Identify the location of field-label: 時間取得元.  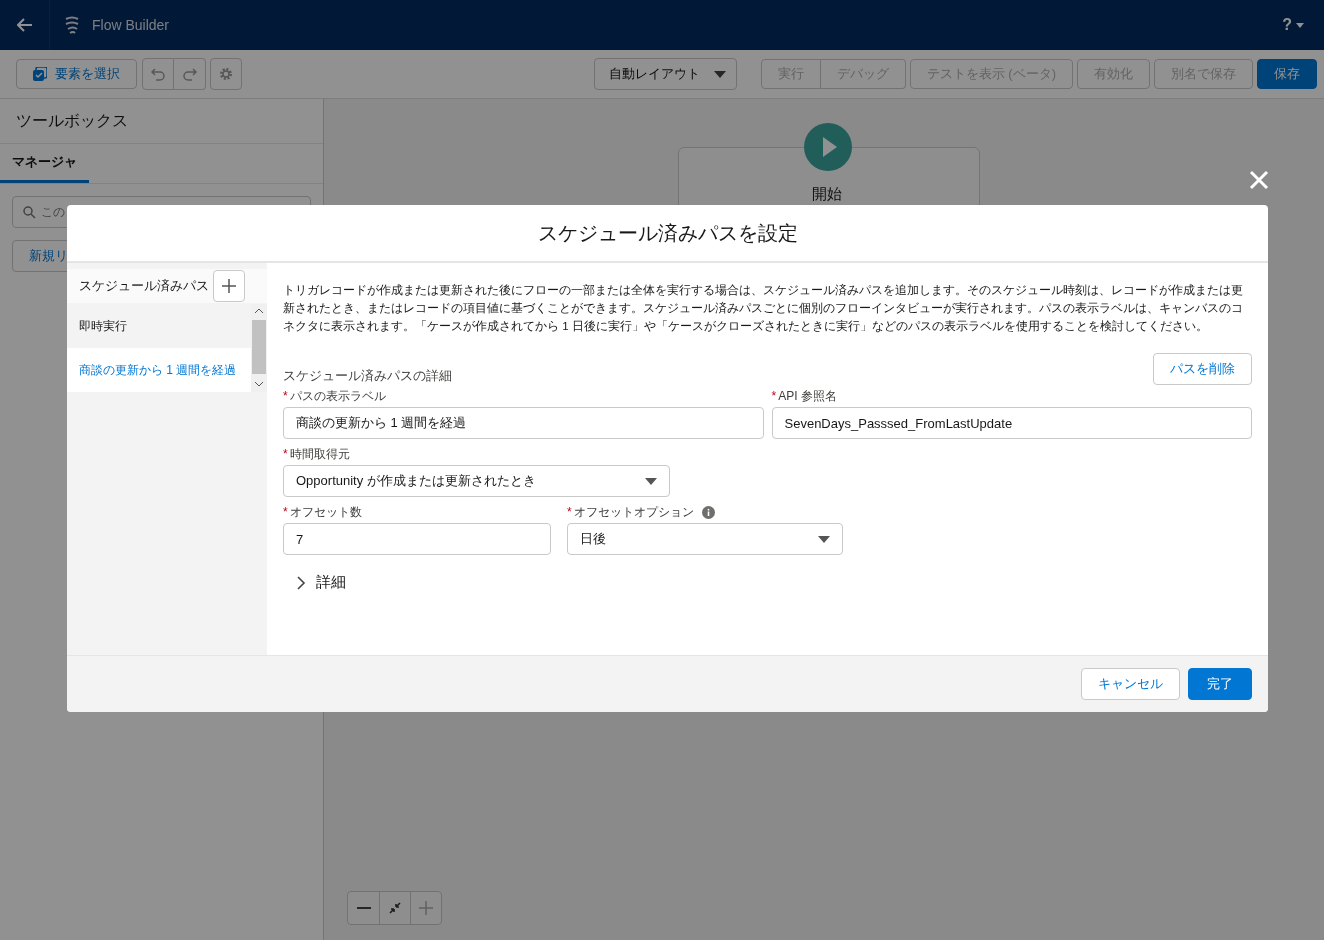
(319, 454).